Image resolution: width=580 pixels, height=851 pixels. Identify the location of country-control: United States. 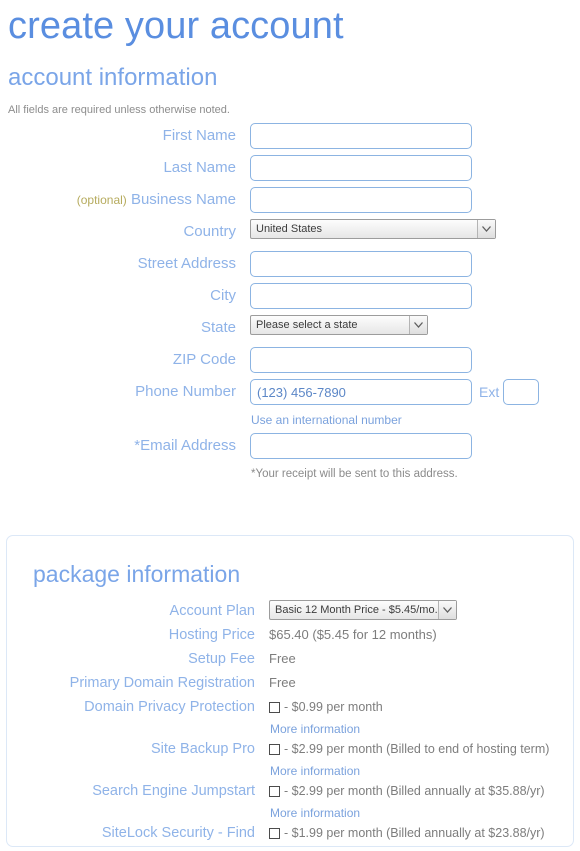
(415, 229).